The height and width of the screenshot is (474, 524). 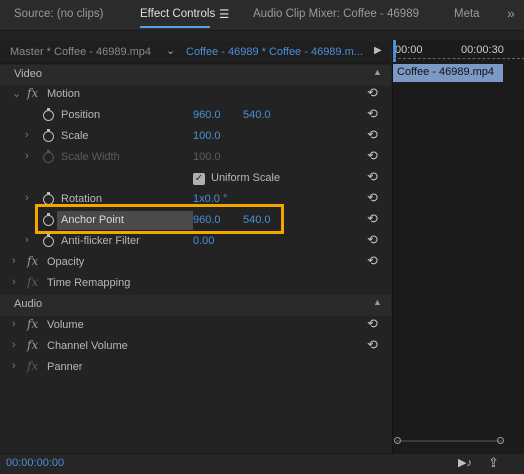 I want to click on tab-audio-clip-mixer: Audio Clip Mixer: Coffee - 46989, so click(x=336, y=14).